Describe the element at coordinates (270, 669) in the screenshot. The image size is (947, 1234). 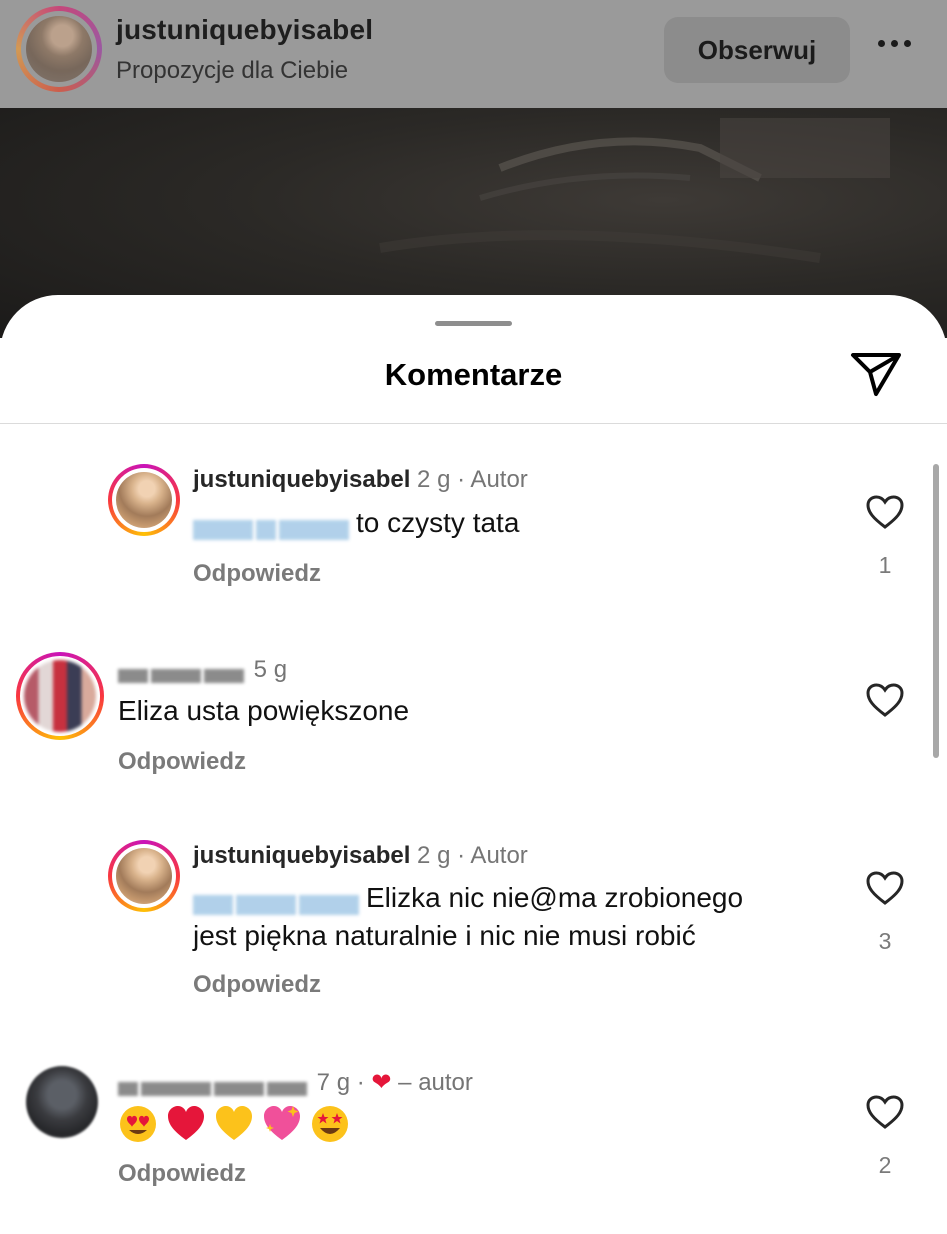
I see `comment-time: 5 g` at that location.